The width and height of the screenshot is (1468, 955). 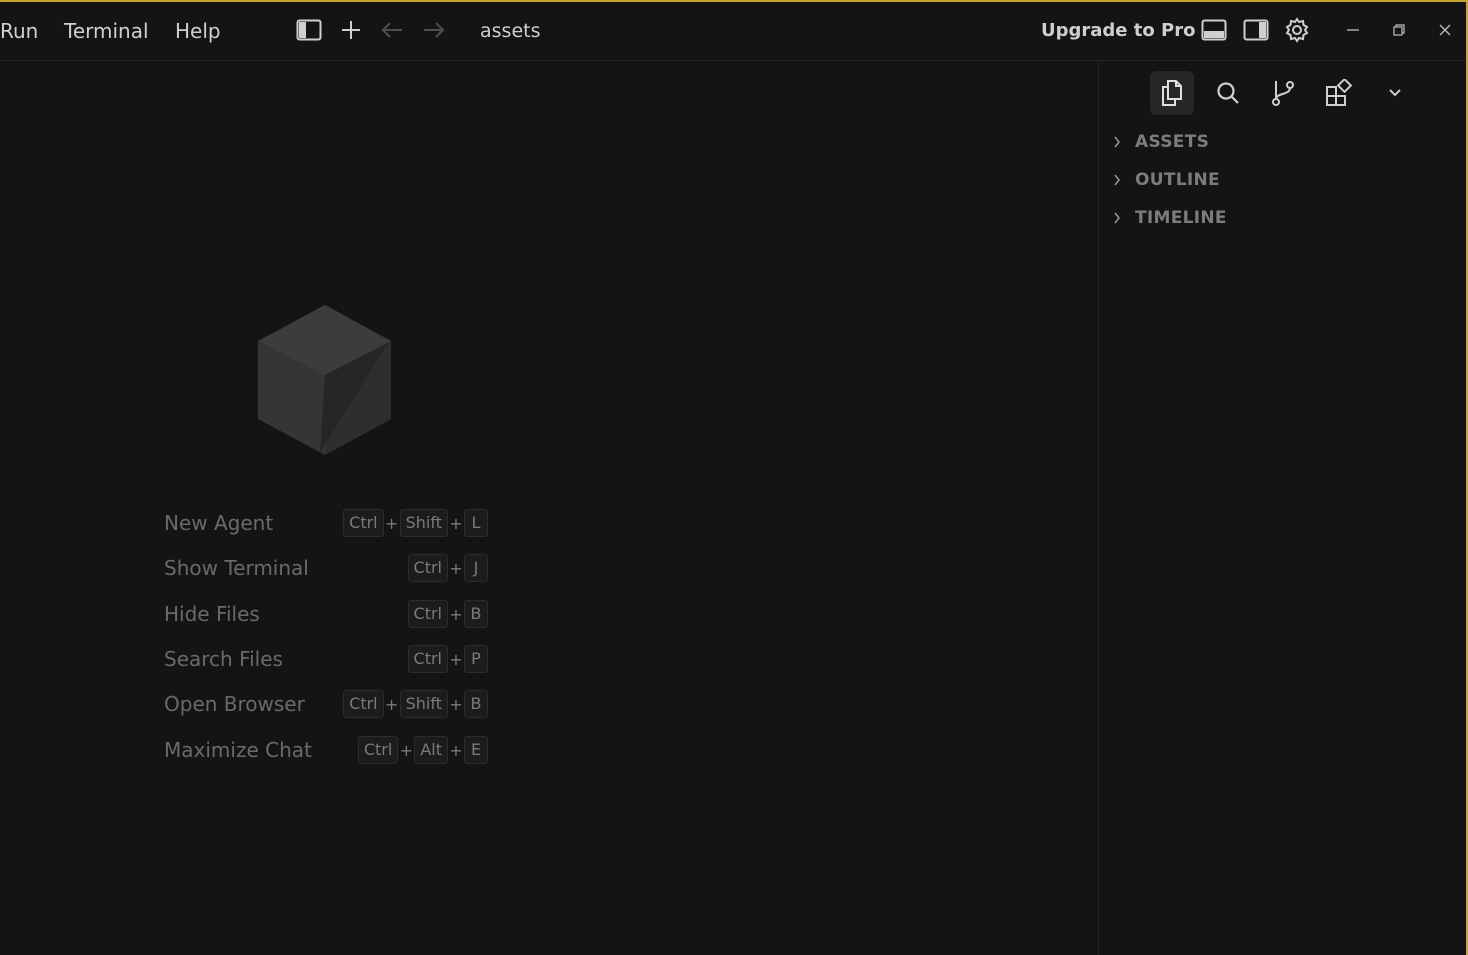 I want to click on menu-run: Run, so click(x=19, y=31).